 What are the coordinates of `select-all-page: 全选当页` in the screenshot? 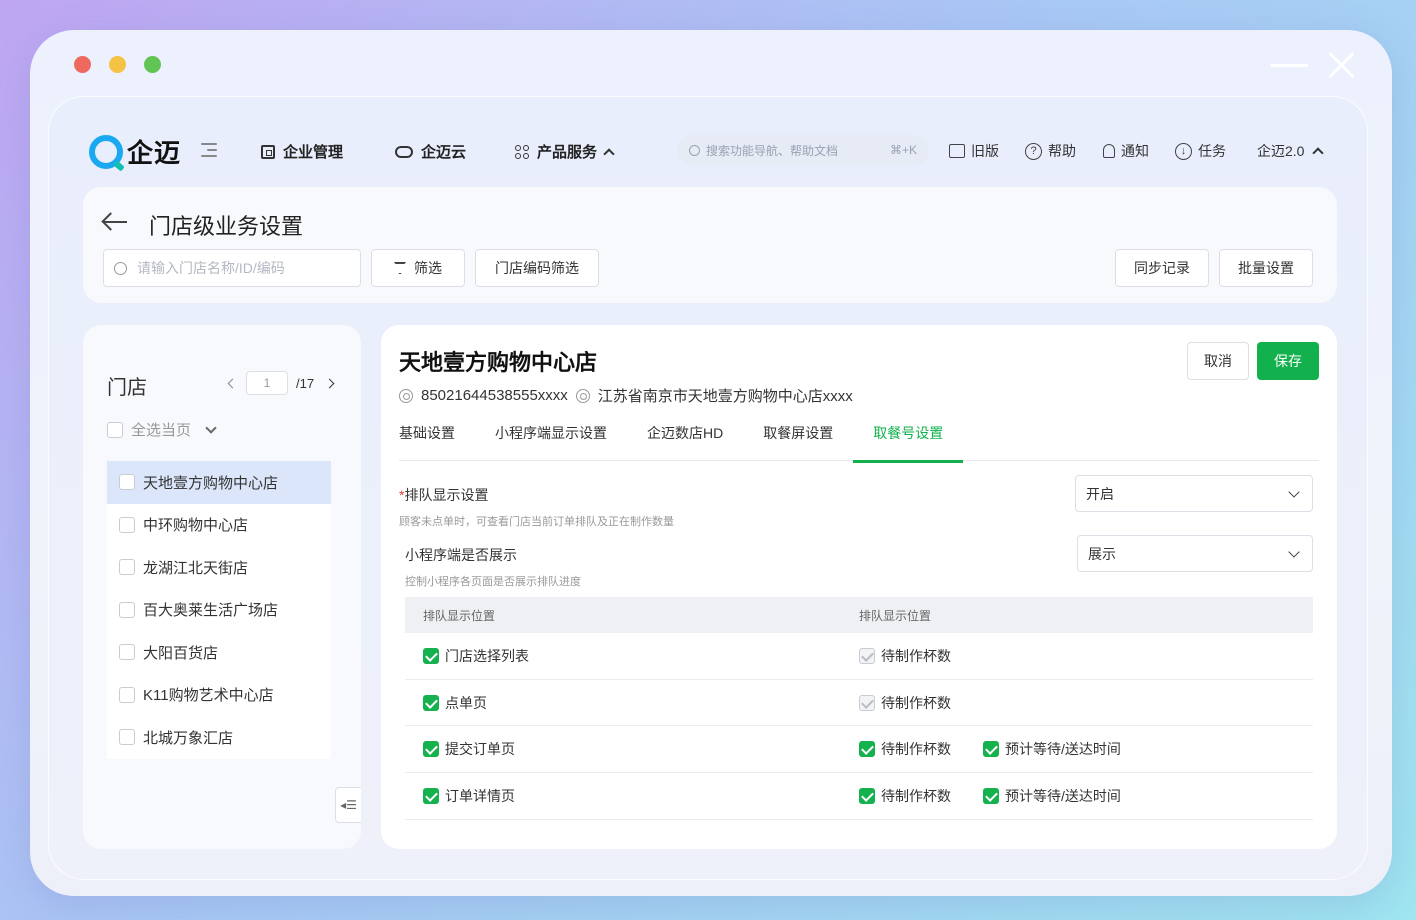 It's located at (162, 429).